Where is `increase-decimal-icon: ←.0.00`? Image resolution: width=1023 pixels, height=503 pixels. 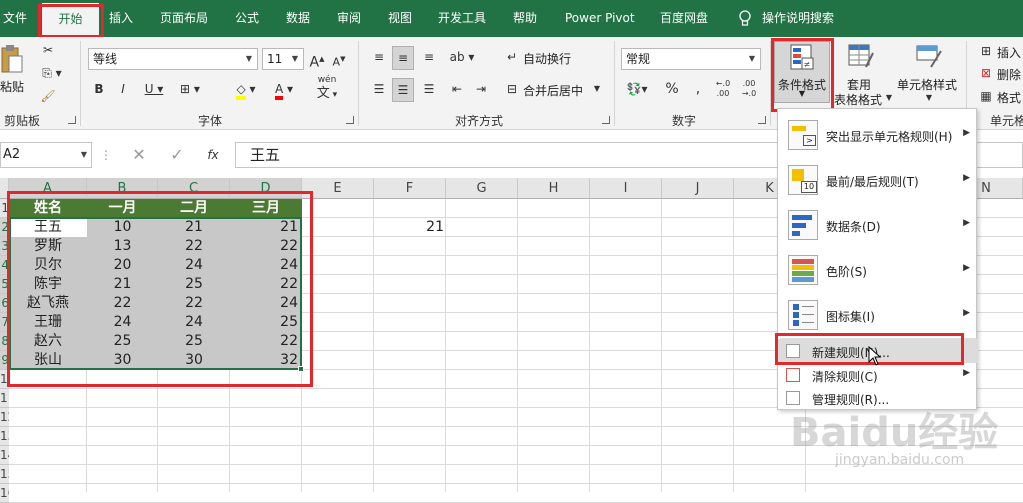 increase-decimal-icon: ←.0.00 is located at coordinates (723, 88).